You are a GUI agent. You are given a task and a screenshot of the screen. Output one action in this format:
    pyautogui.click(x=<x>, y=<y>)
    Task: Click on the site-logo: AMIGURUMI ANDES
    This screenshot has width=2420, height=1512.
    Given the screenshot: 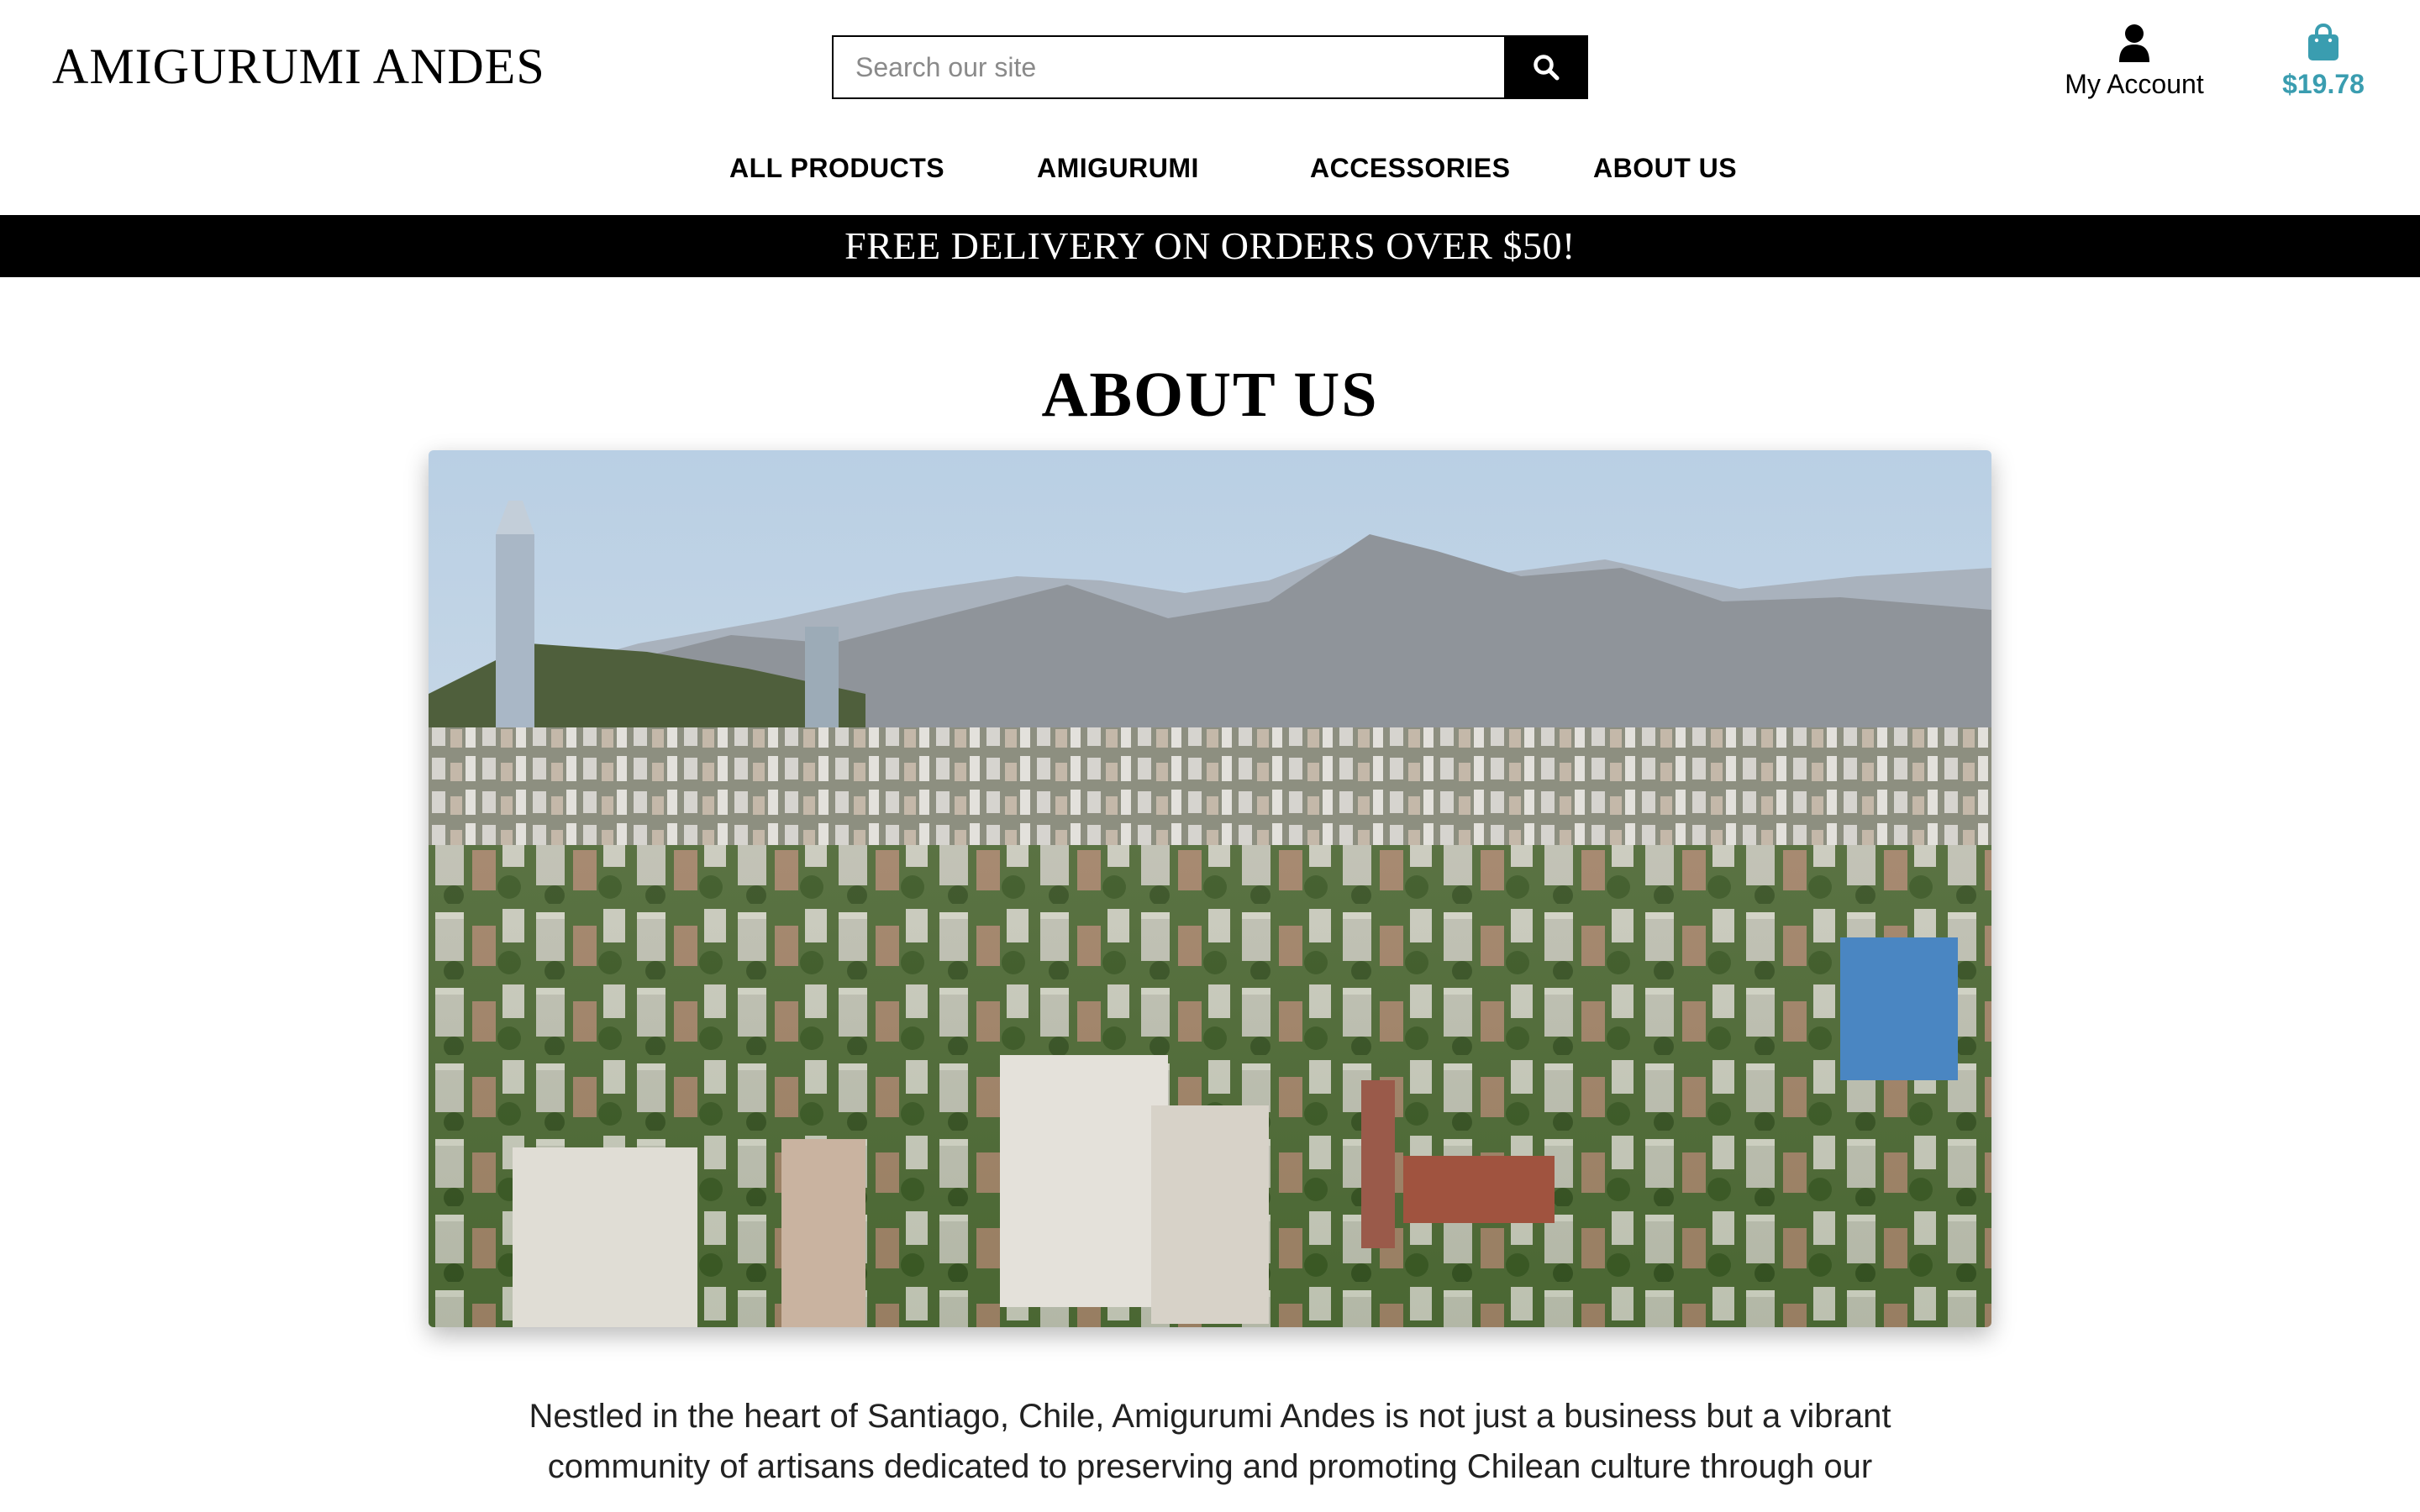 What is the action you would take?
    pyautogui.click(x=299, y=66)
    